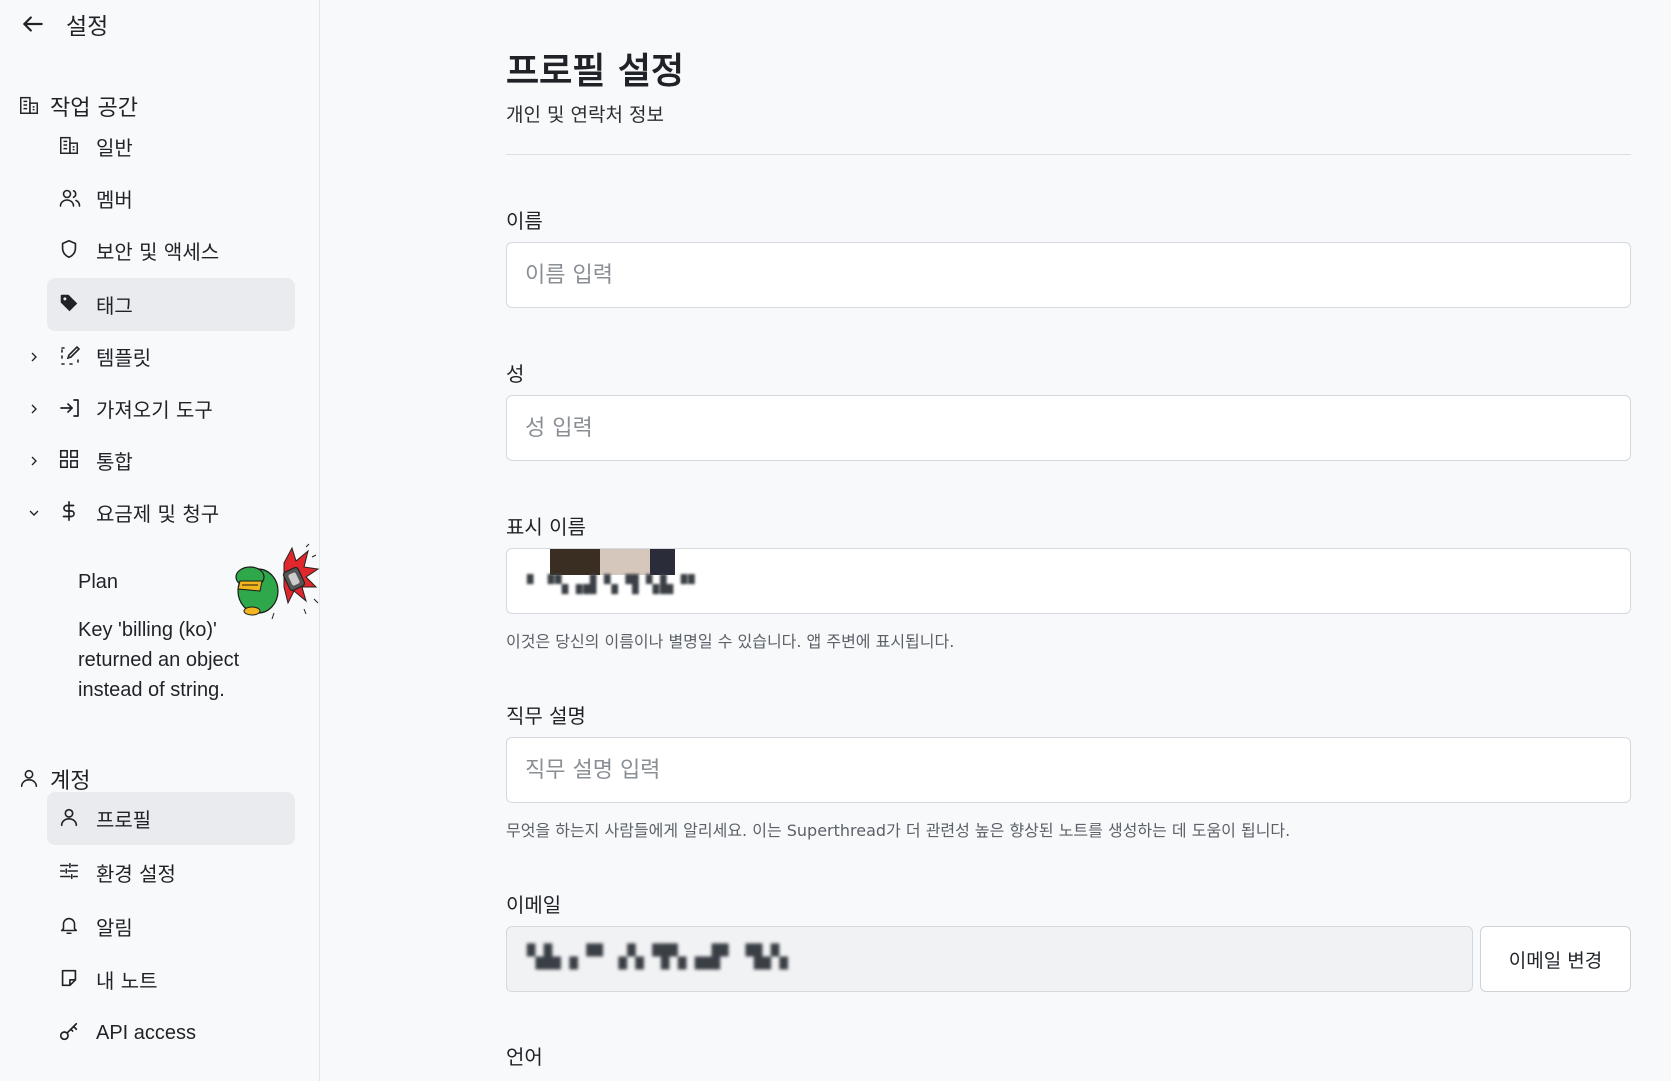  What do you see at coordinates (615, 585) in the screenshot?
I see `redacted-value: ▘▝▚▗▟▝▖▜ ▚▙▝▘` at bounding box center [615, 585].